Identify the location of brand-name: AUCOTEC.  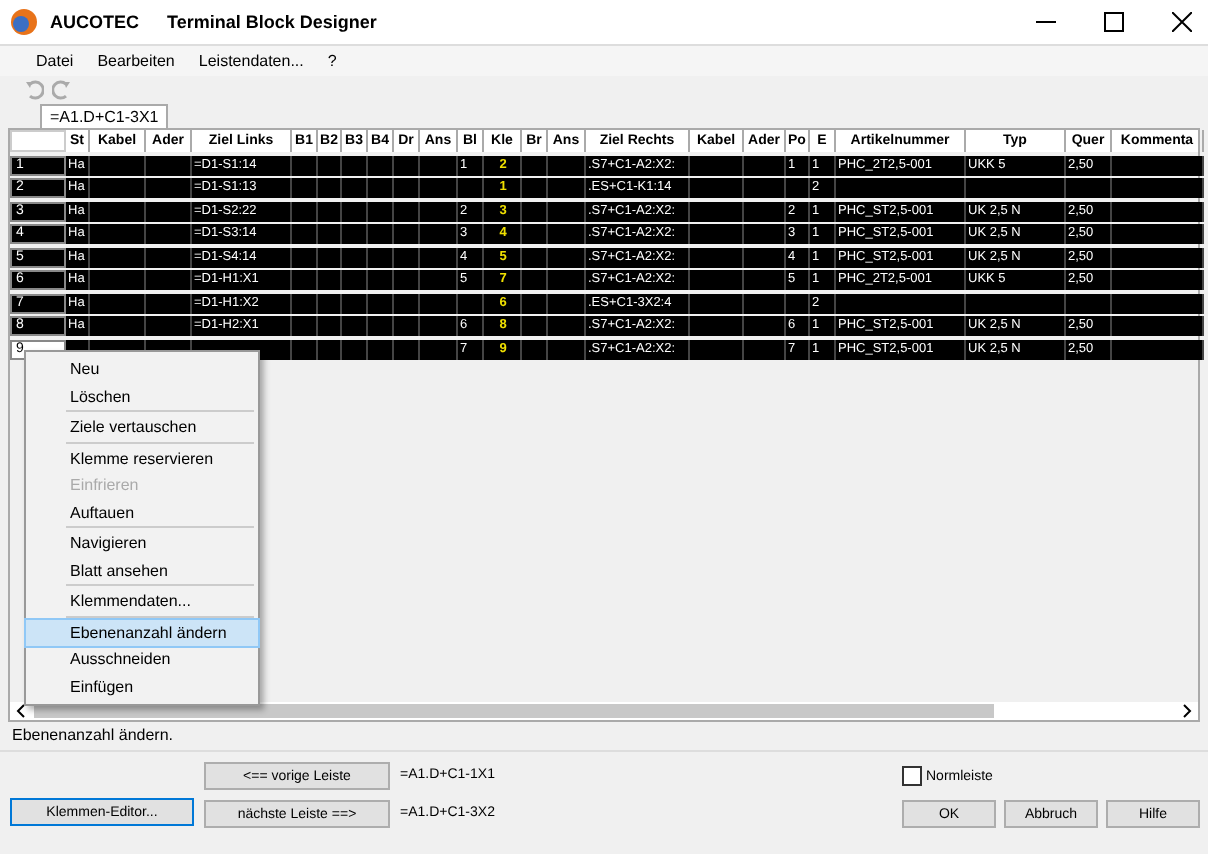
(94, 22).